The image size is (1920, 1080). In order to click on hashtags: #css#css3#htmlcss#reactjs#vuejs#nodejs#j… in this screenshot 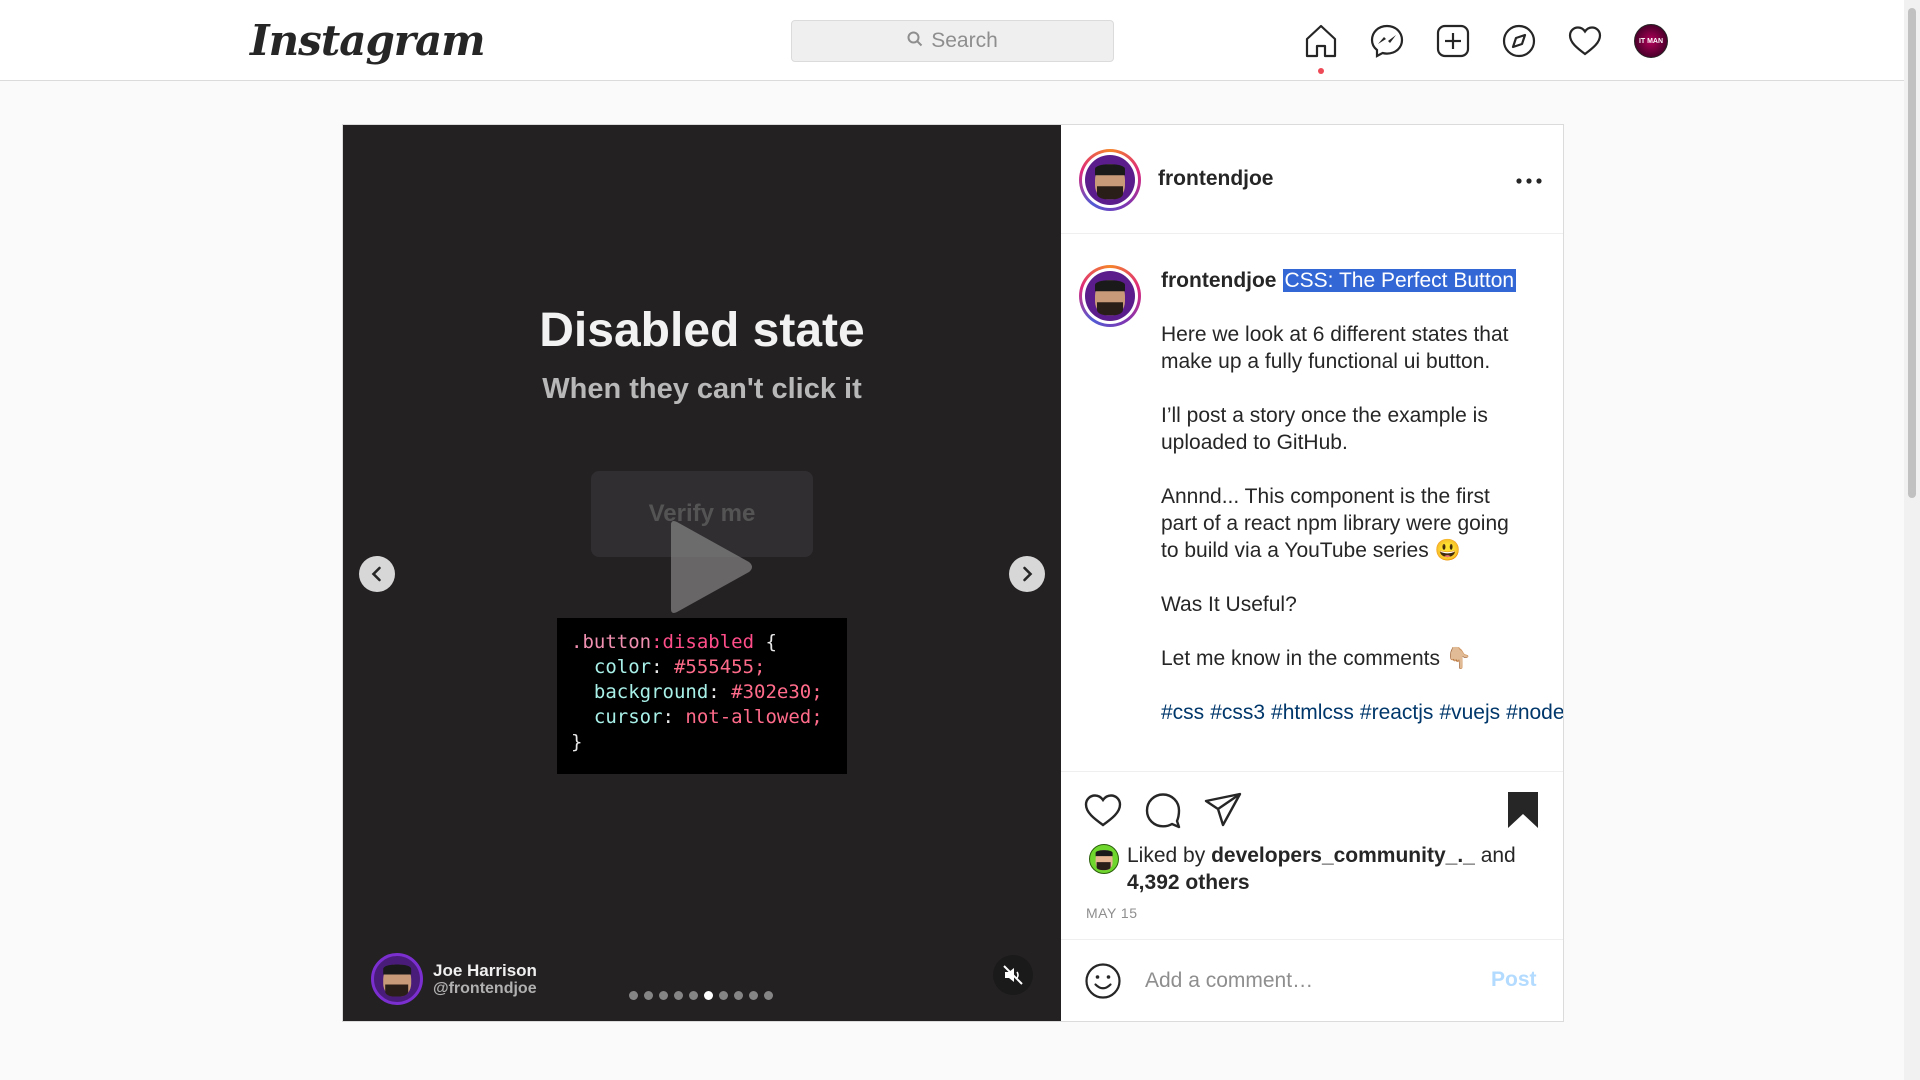, I will do `click(1362, 712)`.